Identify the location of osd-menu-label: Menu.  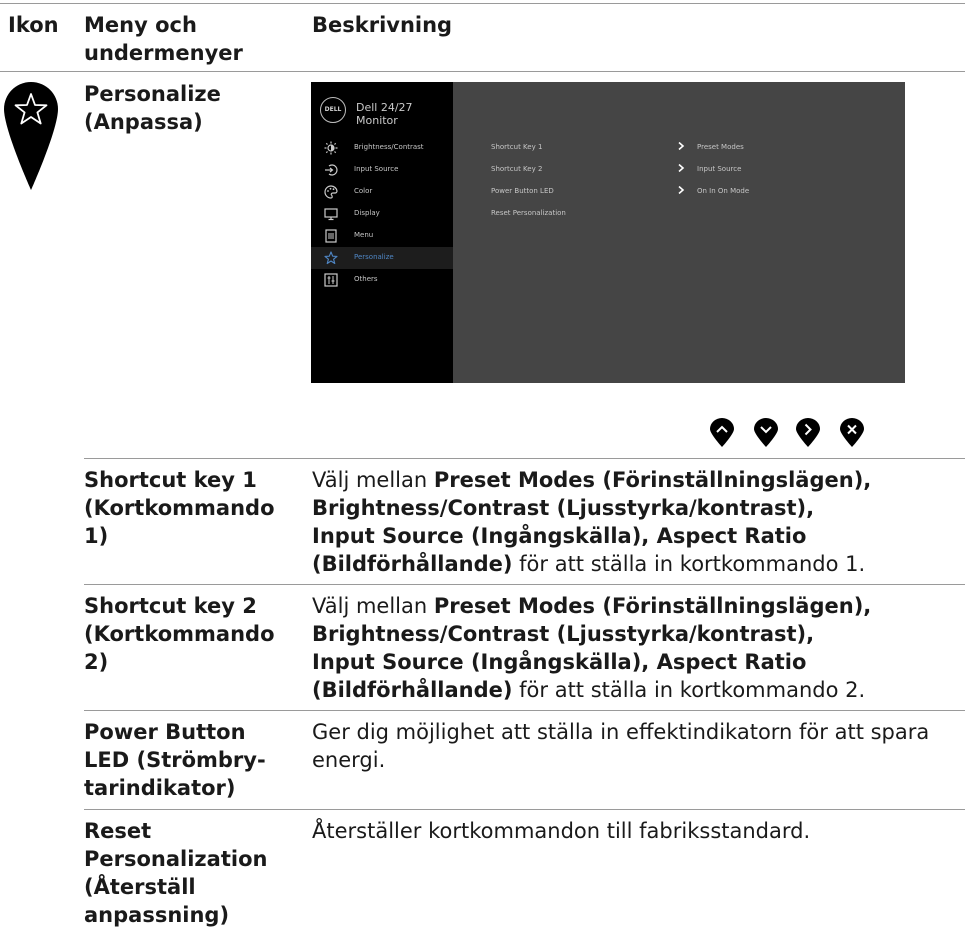
(364, 235).